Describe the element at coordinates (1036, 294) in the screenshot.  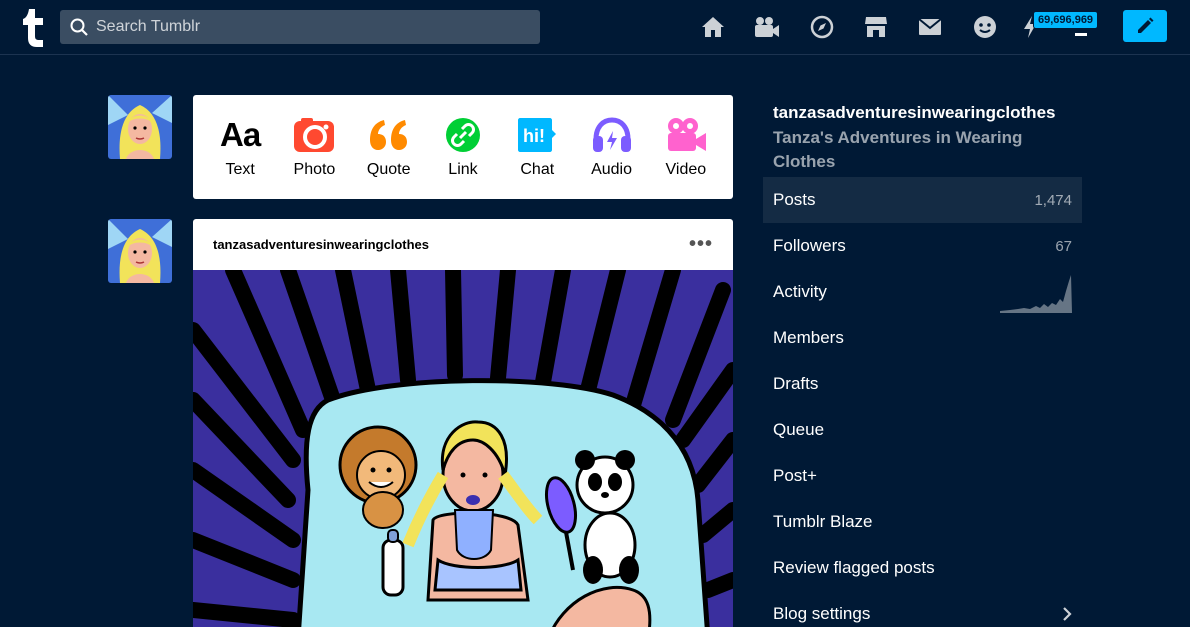
I see `activity-sparkline` at that location.